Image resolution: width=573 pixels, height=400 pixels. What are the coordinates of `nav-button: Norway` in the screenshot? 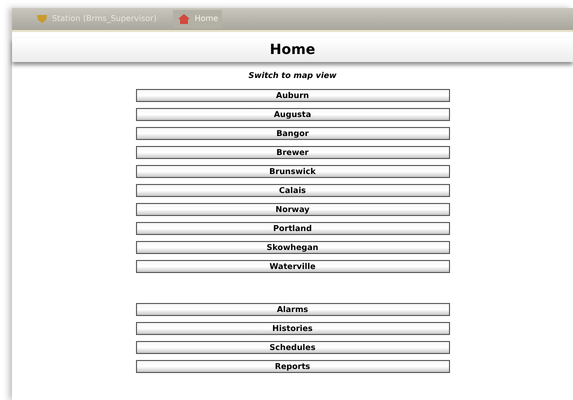 It's located at (293, 209).